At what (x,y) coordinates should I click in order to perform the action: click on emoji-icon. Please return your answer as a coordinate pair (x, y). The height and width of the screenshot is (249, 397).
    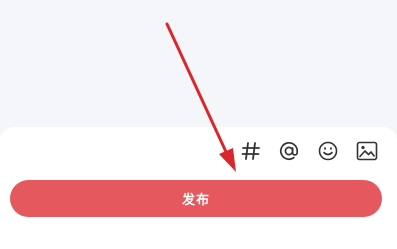
    Looking at the image, I should click on (328, 151).